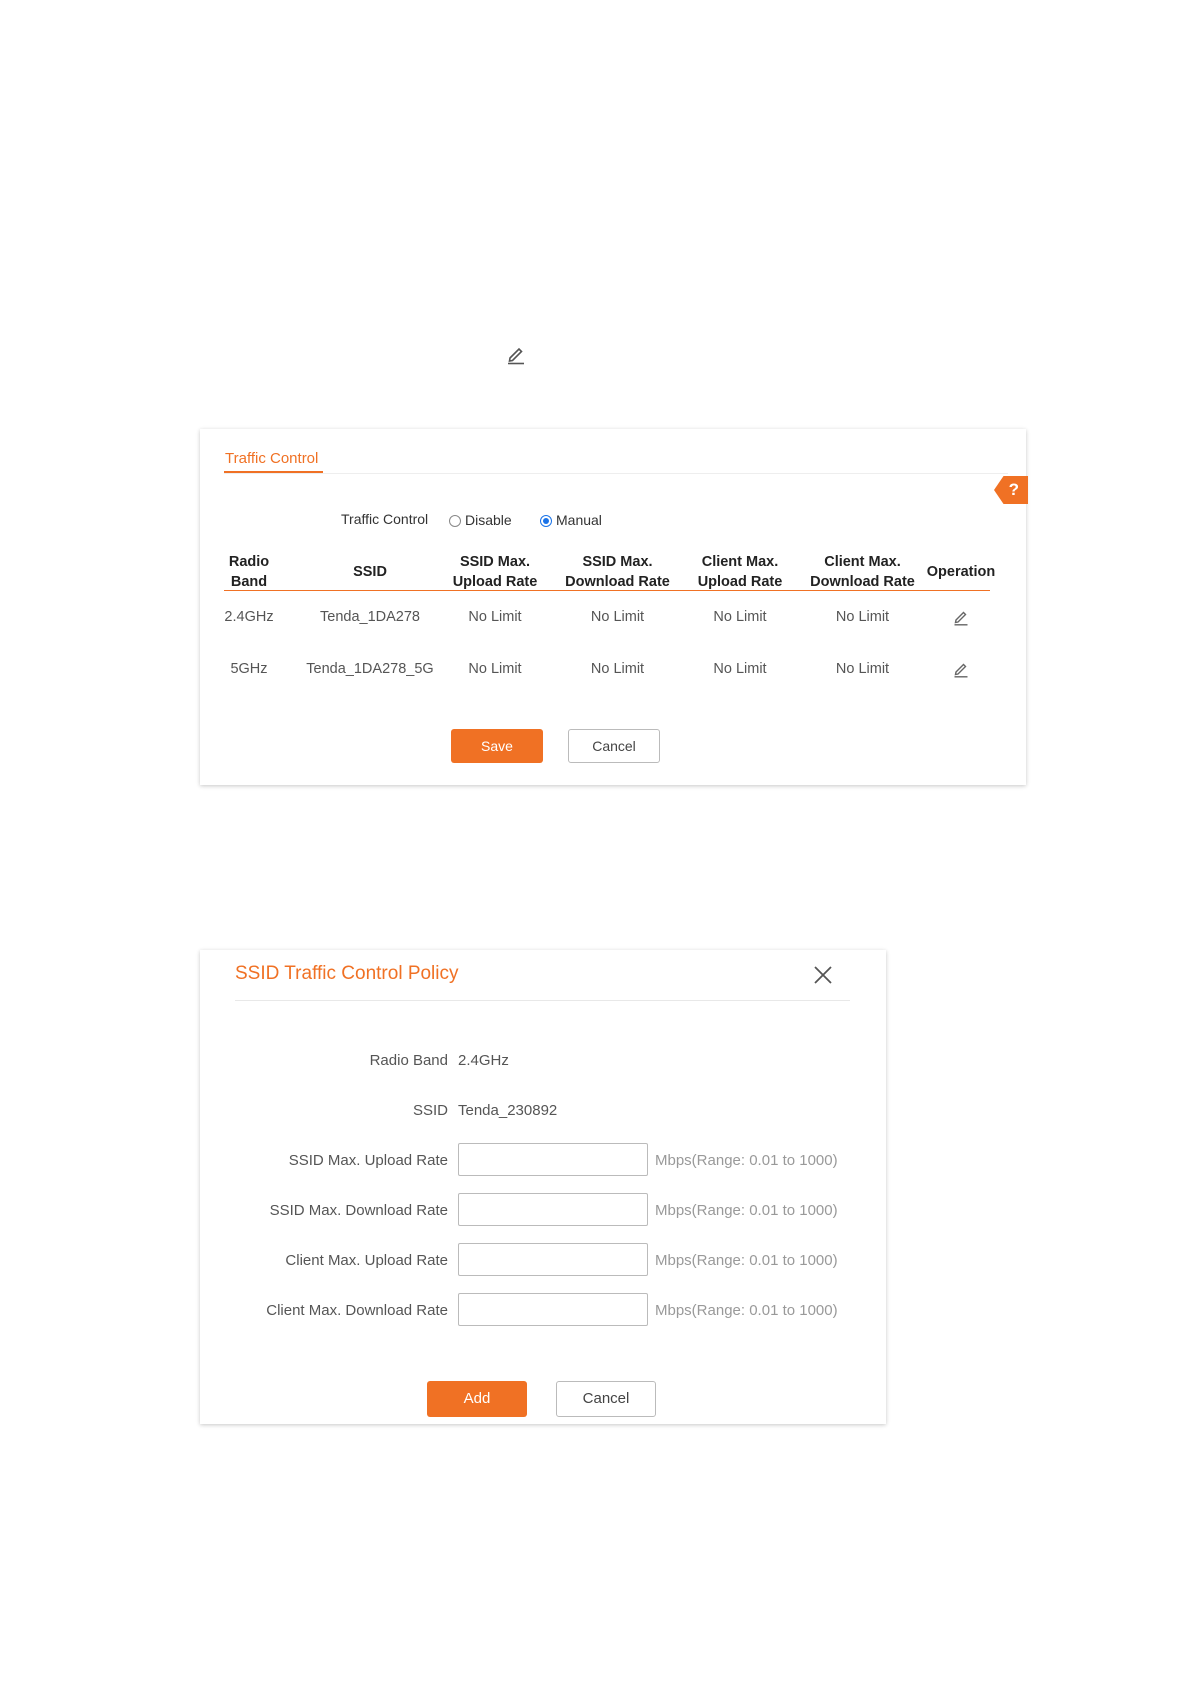 Image resolution: width=1191 pixels, height=1684 pixels. I want to click on radio-manual, so click(546, 521).